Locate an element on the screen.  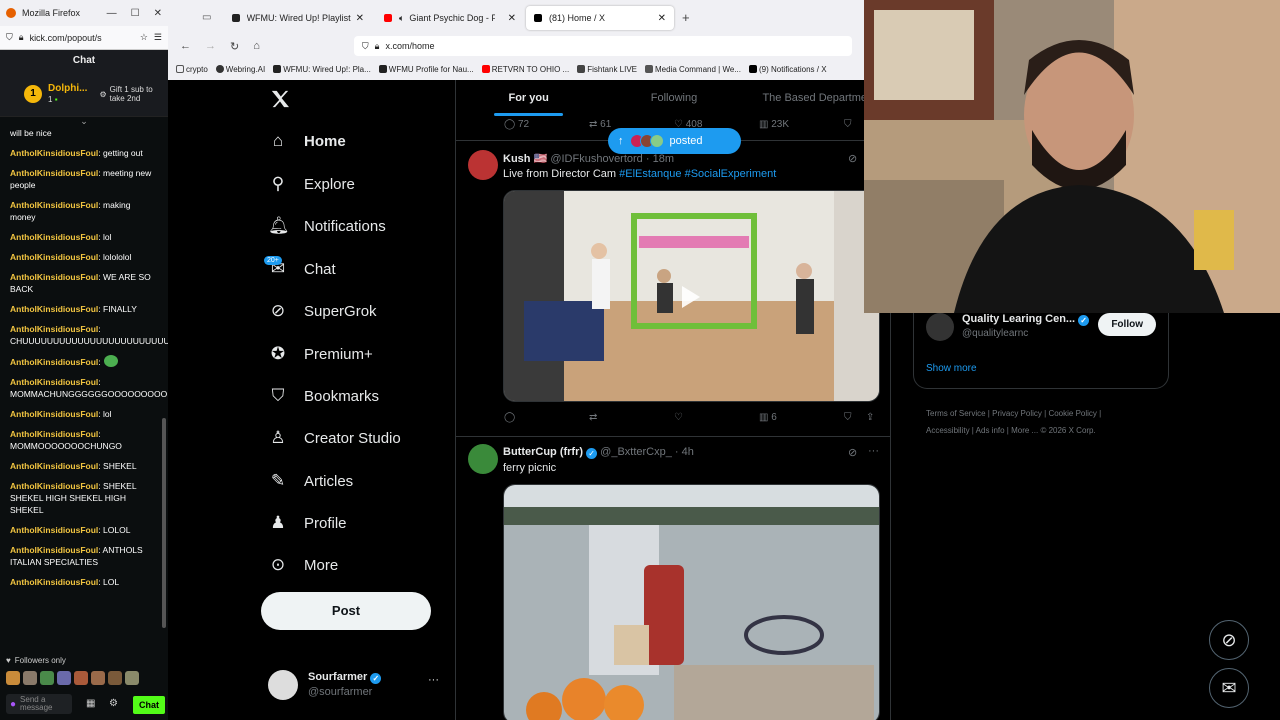
nav-bookmarks: ⛉ Bookmarks is located at coordinates (323, 396).